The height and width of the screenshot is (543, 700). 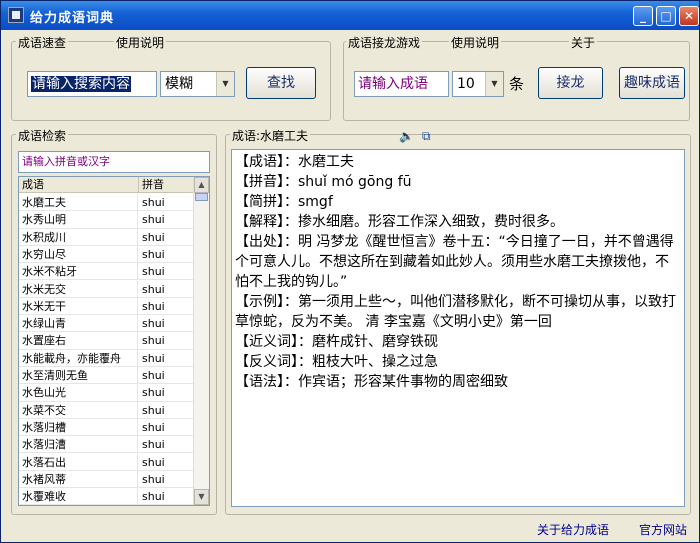 What do you see at coordinates (270, 135) in the screenshot?
I see `detail-label: 成语:水磨工夫` at bounding box center [270, 135].